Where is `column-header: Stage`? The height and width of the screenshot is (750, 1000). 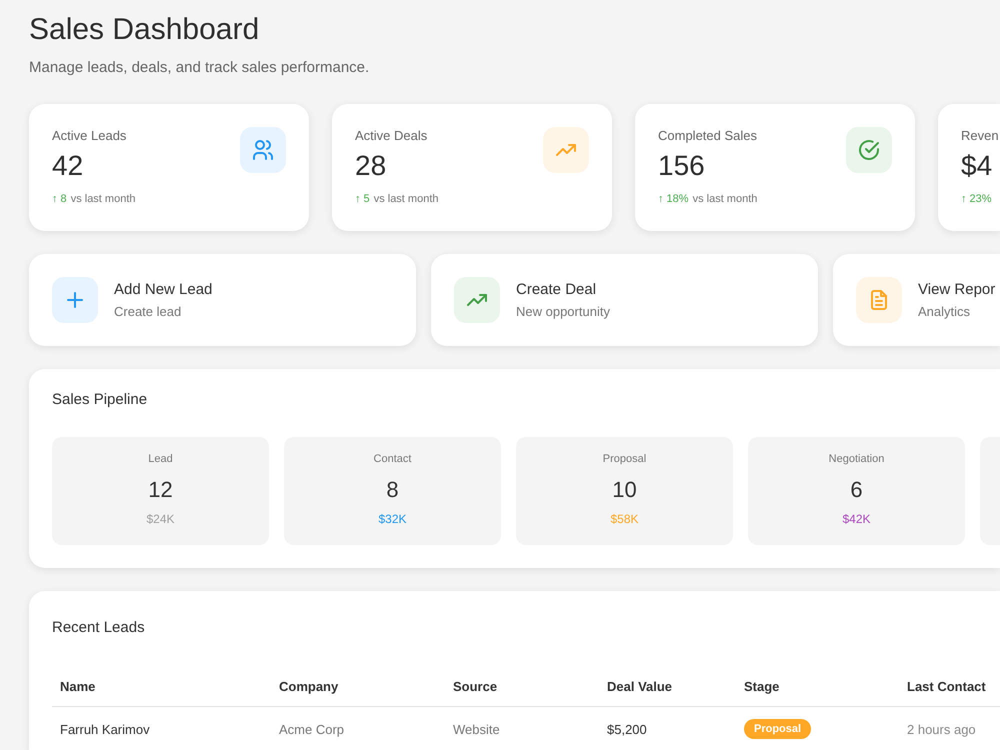 column-header: Stage is located at coordinates (761, 686).